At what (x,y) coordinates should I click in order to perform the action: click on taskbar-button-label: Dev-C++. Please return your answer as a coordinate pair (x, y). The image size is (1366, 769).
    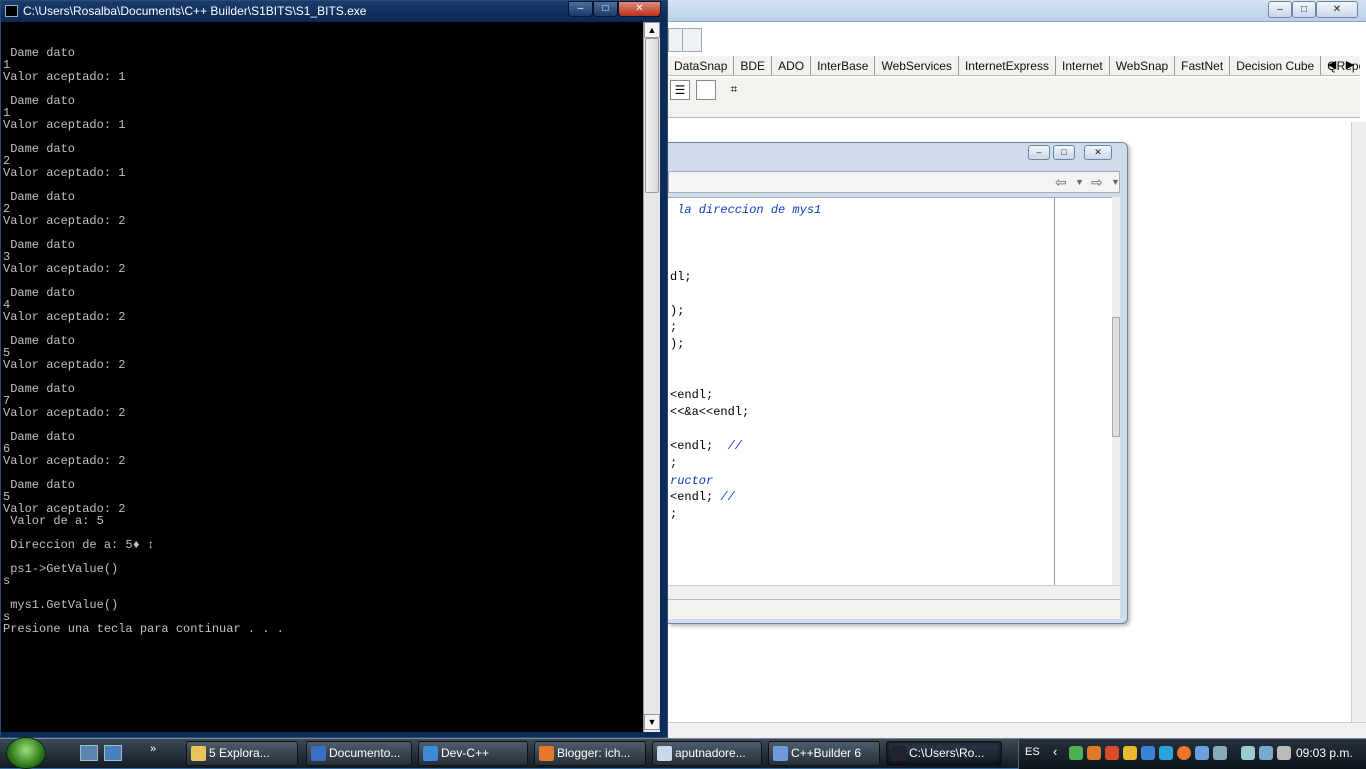
    Looking at the image, I should click on (465, 753).